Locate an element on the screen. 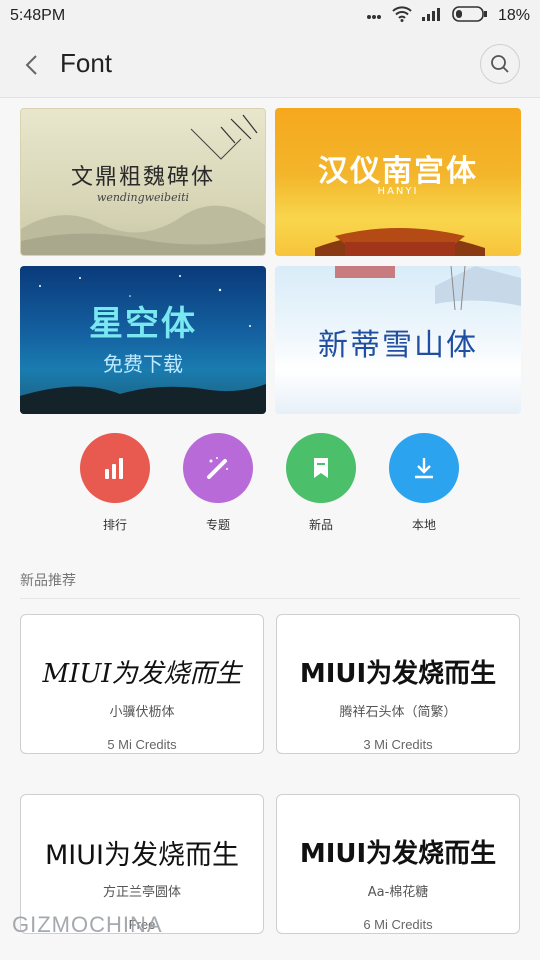 Image resolution: width=540 pixels, height=960 pixels. wifi-icon is located at coordinates (402, 16).